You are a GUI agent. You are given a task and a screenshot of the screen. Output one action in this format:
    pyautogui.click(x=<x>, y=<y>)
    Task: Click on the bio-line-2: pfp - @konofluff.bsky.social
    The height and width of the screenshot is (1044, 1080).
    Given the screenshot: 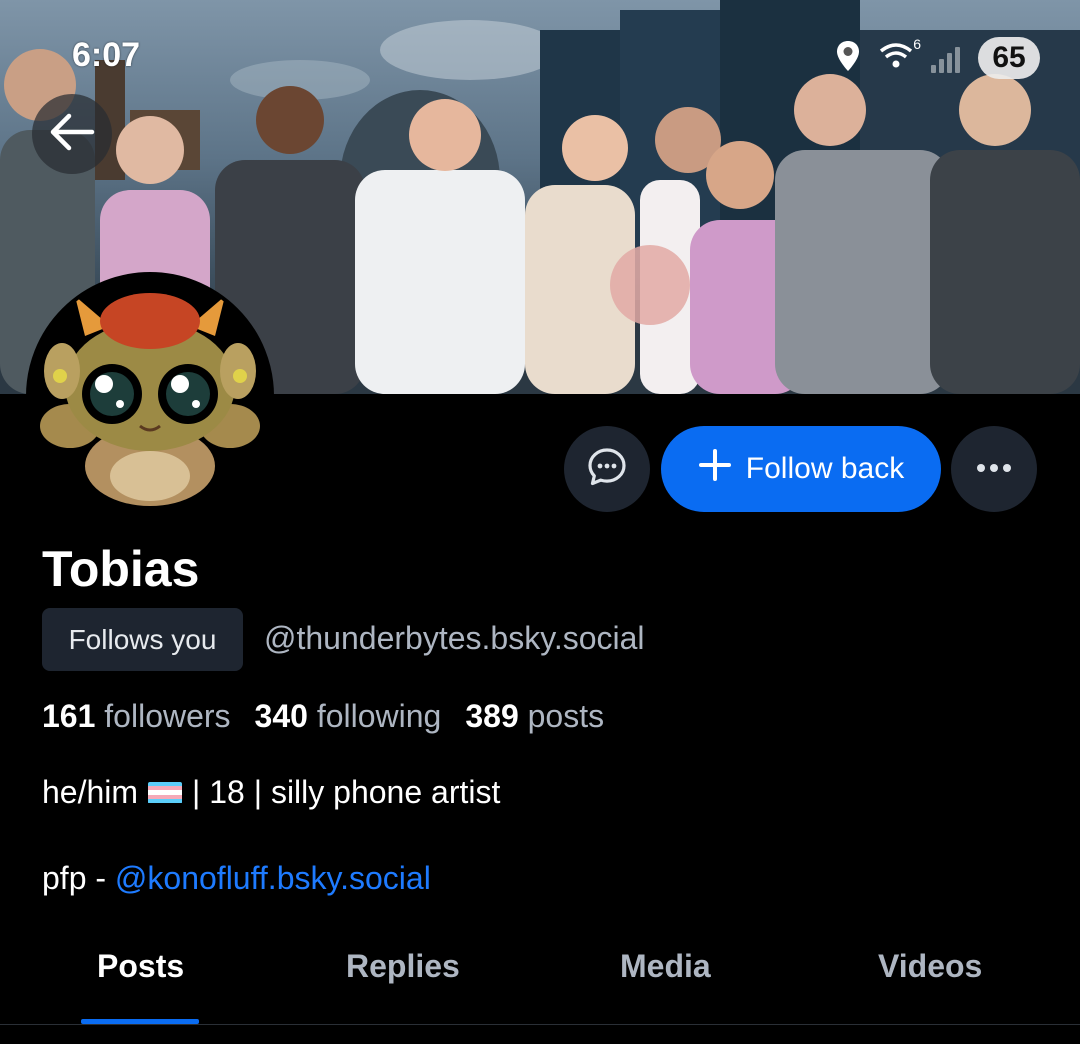 What is the action you would take?
    pyautogui.click(x=236, y=878)
    